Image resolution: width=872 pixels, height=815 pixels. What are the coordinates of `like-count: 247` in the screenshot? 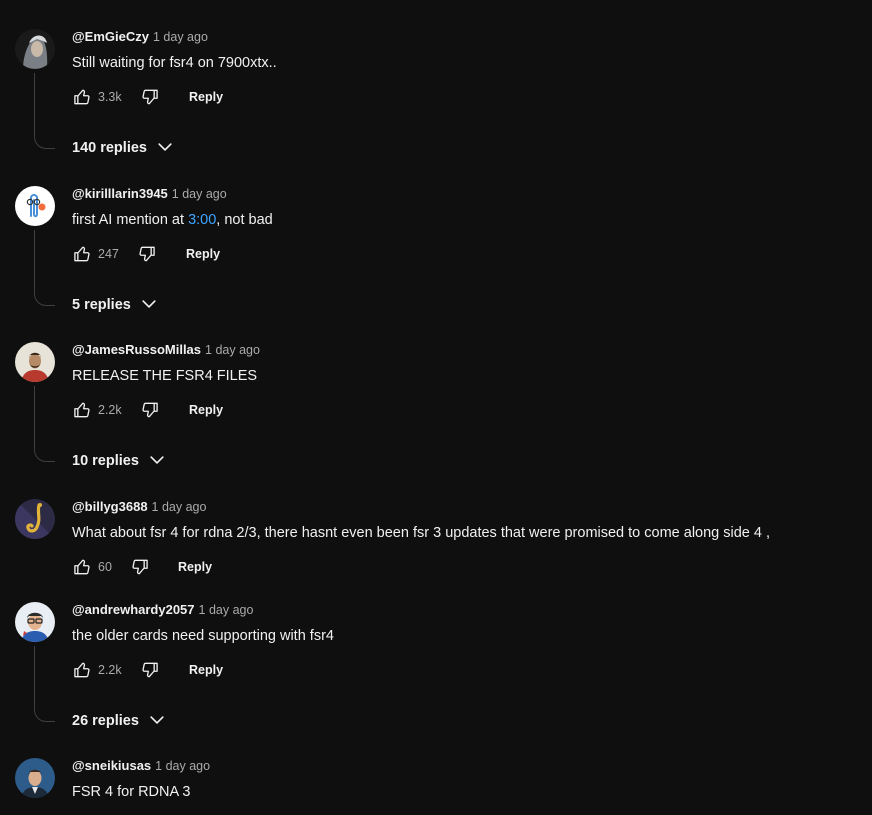 It's located at (108, 254).